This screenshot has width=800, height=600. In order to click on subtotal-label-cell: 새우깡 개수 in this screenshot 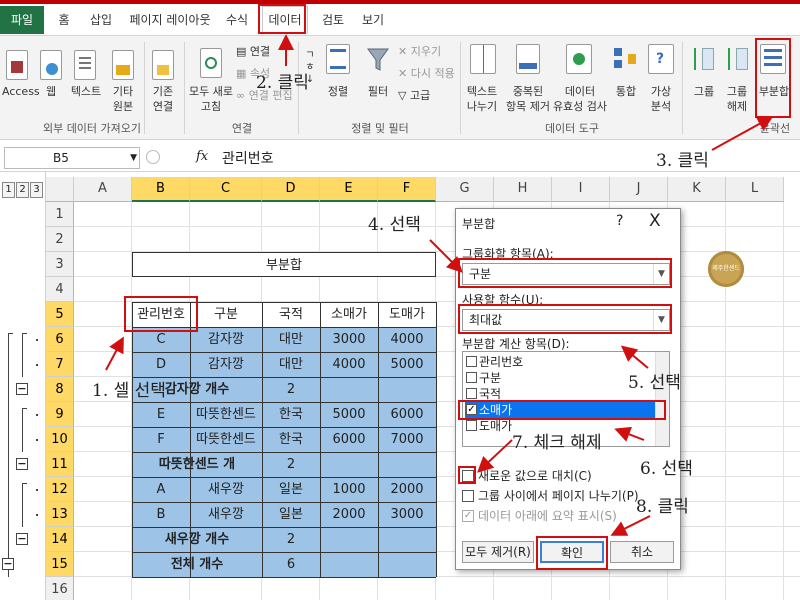, I will do `click(197, 539)`.